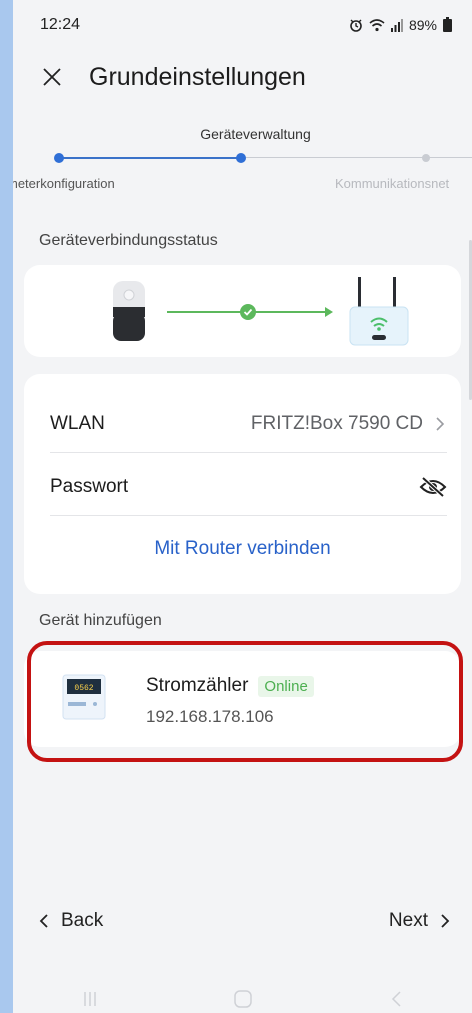 The height and width of the screenshot is (1013, 472). What do you see at coordinates (89, 486) in the screenshot?
I see `password-label: Passwort` at bounding box center [89, 486].